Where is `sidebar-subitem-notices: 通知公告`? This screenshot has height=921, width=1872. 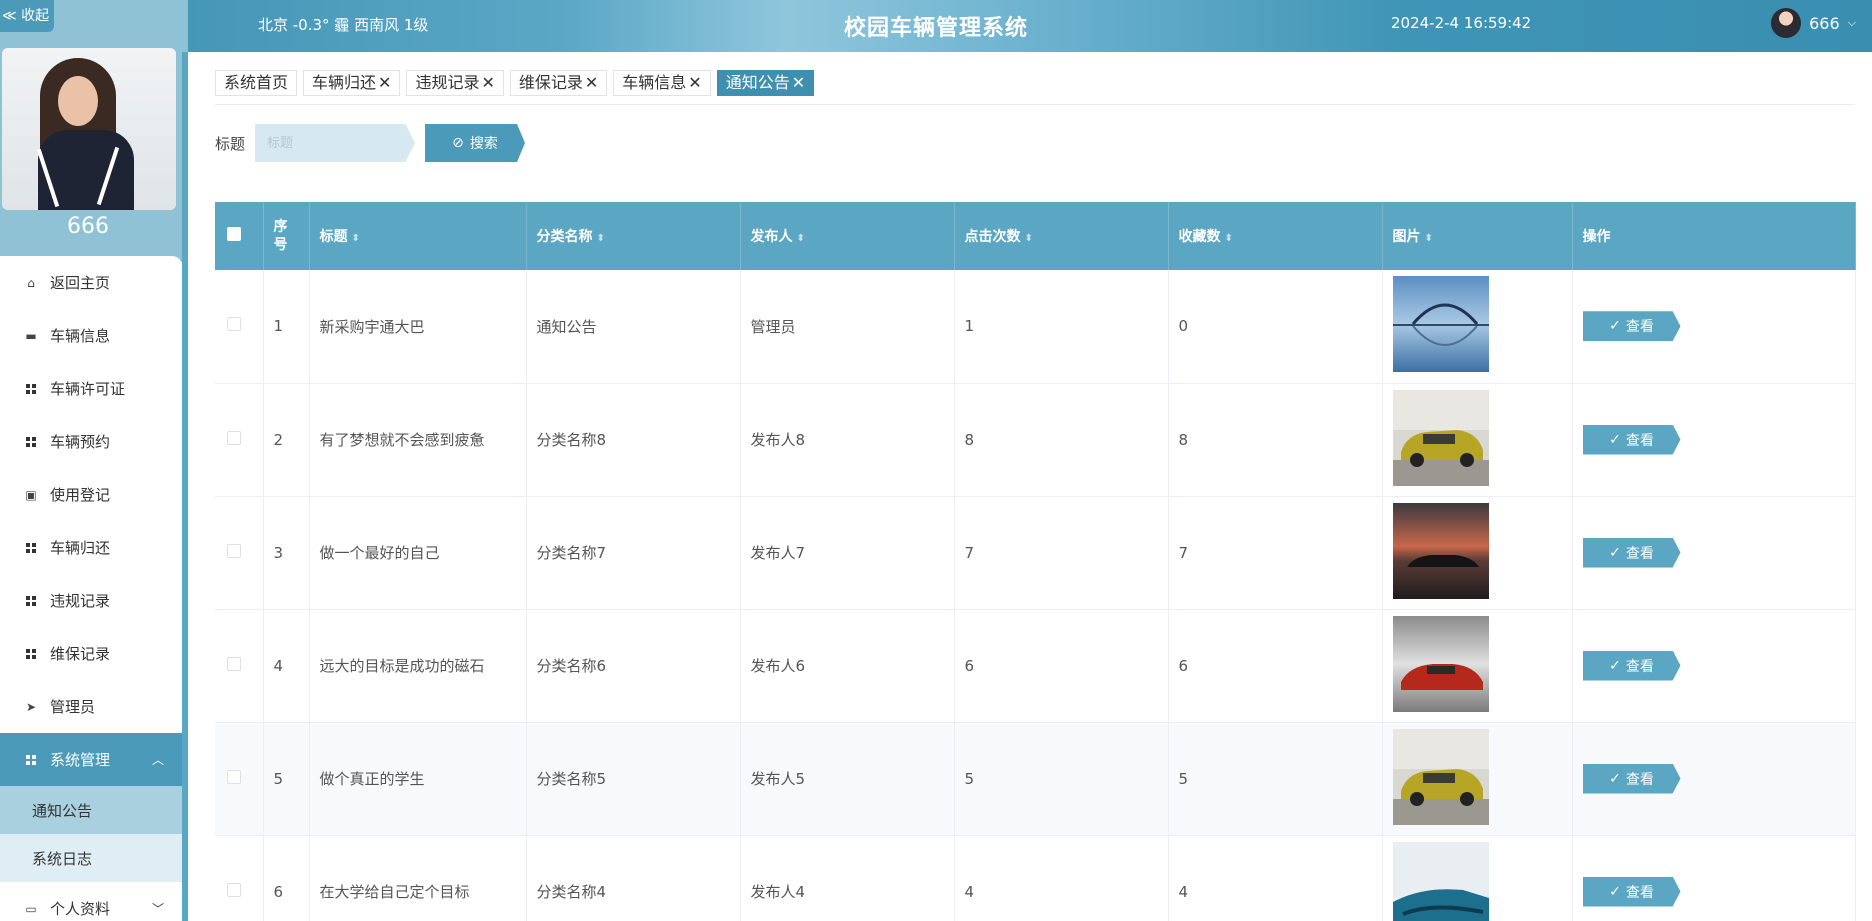
sidebar-subitem-notices: 通知公告 is located at coordinates (91, 810).